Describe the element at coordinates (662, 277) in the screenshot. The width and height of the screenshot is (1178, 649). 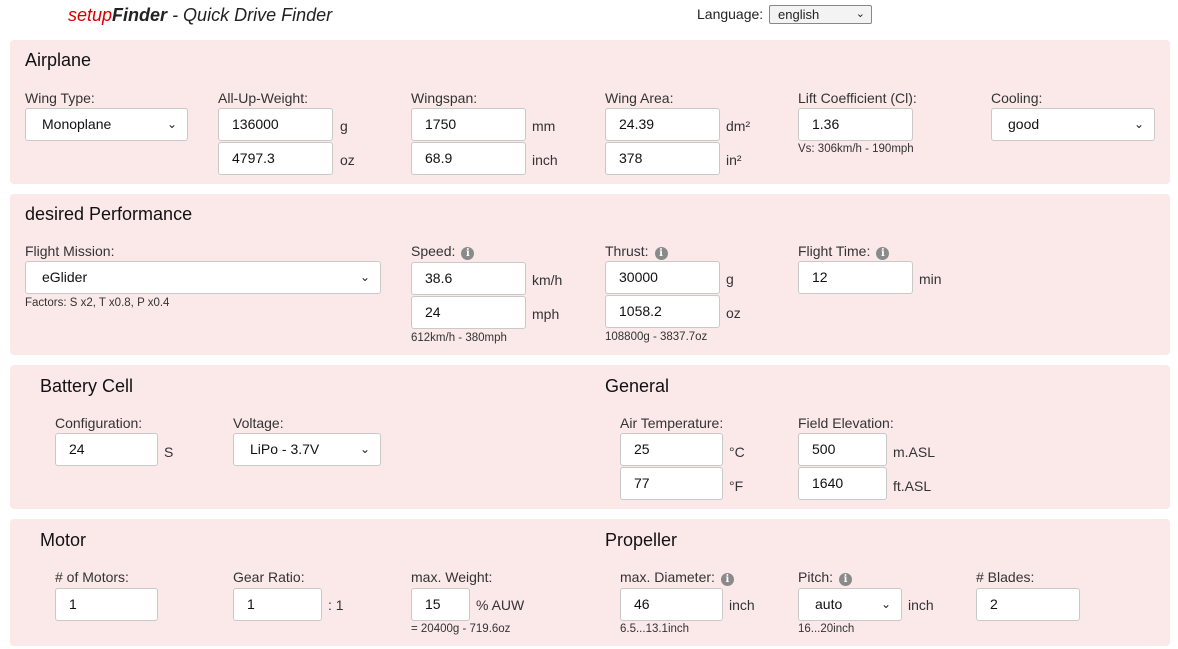
I see `thrust-g-input: 30000` at that location.